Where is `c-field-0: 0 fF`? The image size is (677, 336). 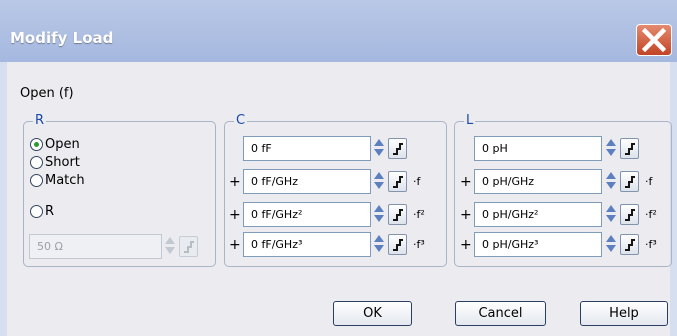
c-field-0: 0 fF is located at coordinates (307, 148).